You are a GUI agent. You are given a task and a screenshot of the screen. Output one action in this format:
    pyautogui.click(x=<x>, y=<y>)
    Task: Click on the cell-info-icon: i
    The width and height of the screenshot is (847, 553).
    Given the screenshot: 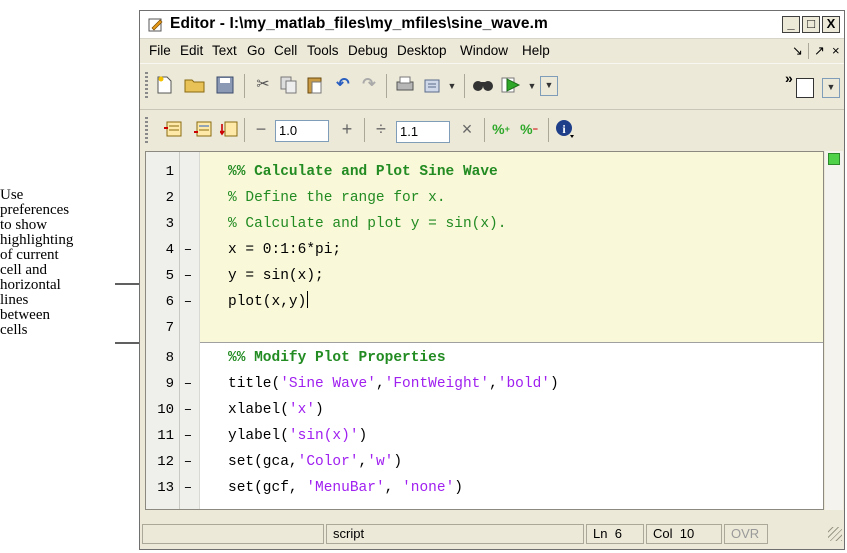 What is the action you would take?
    pyautogui.click(x=565, y=129)
    